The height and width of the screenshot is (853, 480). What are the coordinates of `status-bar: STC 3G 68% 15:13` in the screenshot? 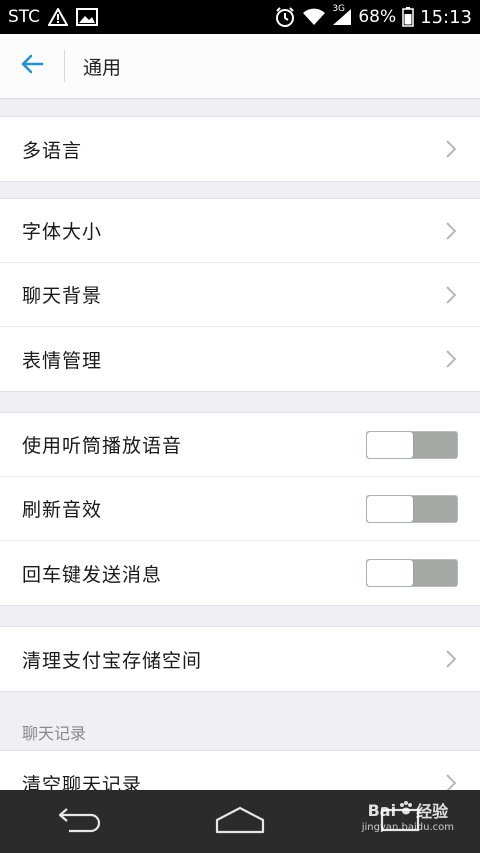 It's located at (240, 17).